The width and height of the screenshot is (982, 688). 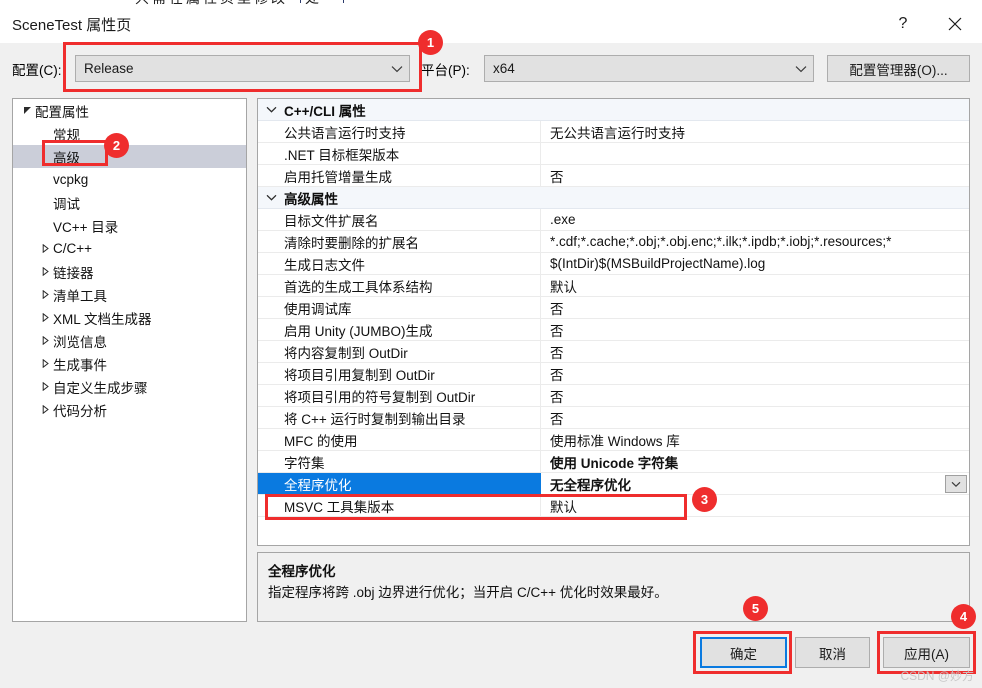 What do you see at coordinates (129, 386) in the screenshot?
I see `tree-item: 自定义生成步骤` at bounding box center [129, 386].